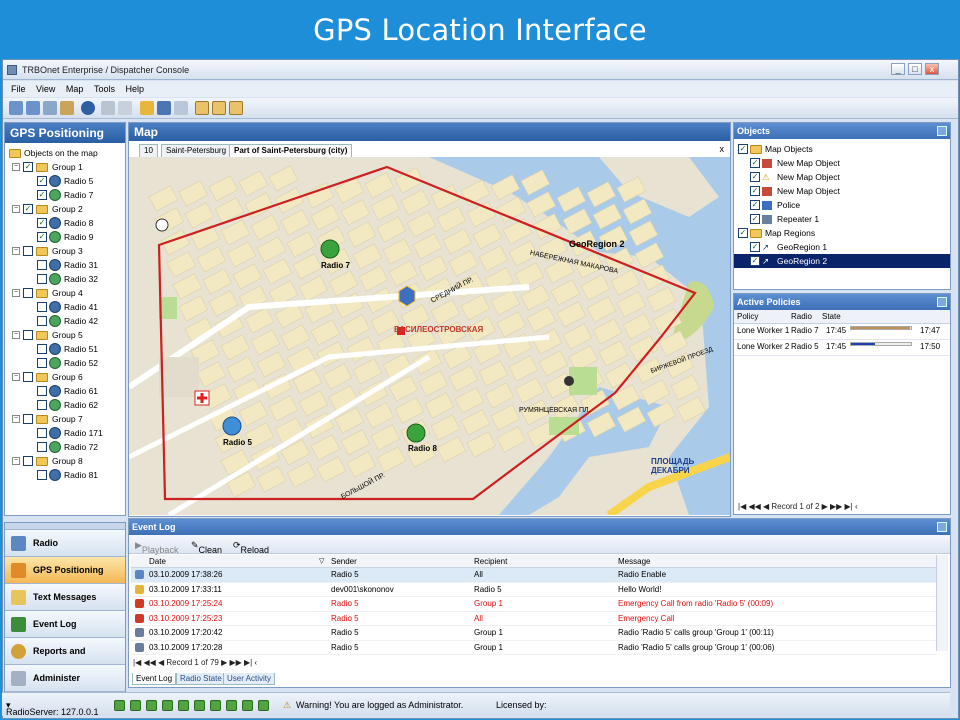  I want to click on object-tree-item: ✓ Police, so click(842, 205).